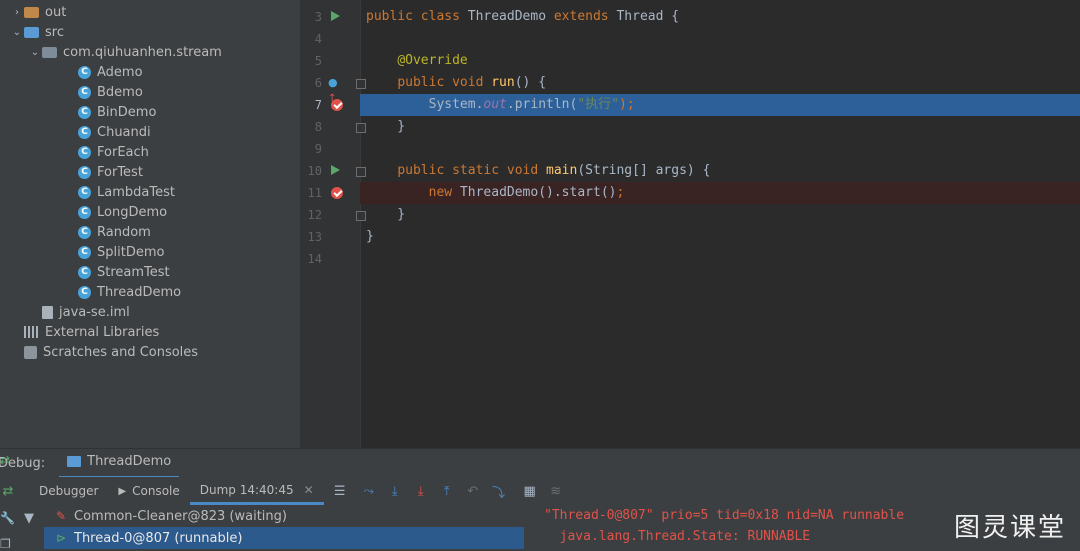  I want to click on tab-console: ▶ Console, so click(148, 491).